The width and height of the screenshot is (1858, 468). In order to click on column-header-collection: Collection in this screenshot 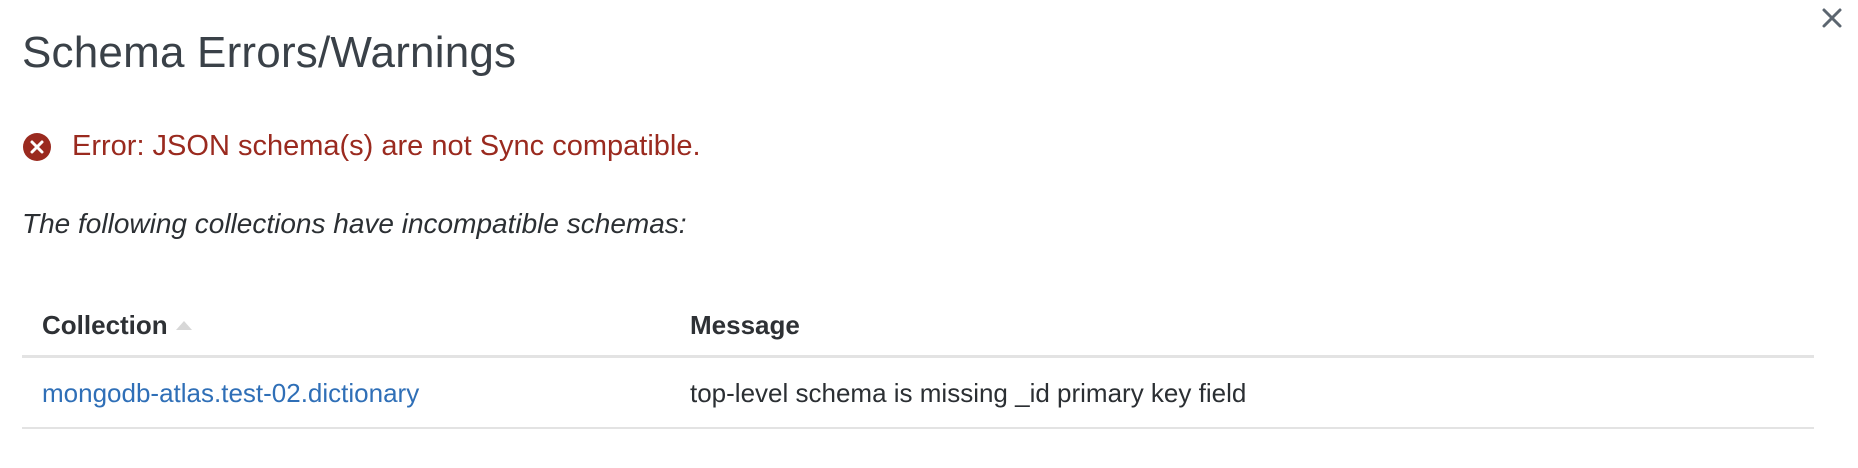, I will do `click(346, 325)`.